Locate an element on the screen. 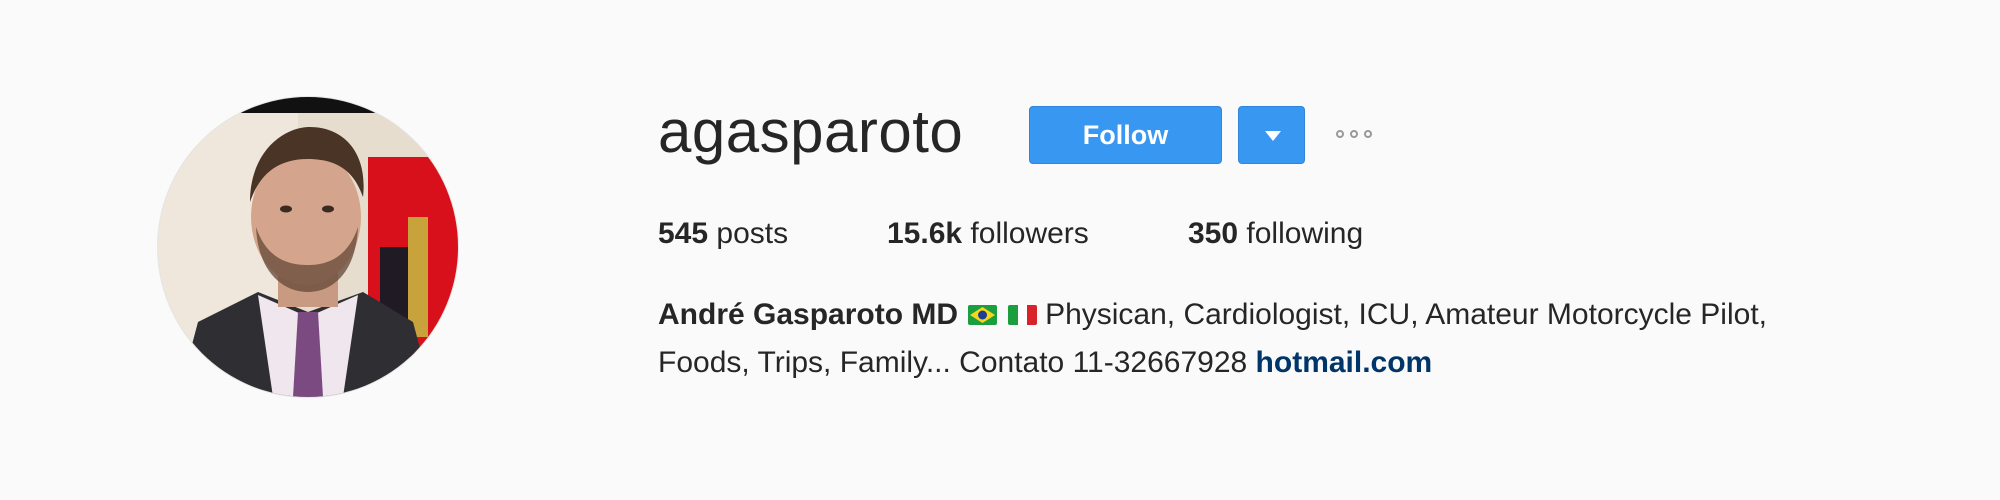 Image resolution: width=2000 pixels, height=500 pixels. avatar-photo is located at coordinates (308, 247).